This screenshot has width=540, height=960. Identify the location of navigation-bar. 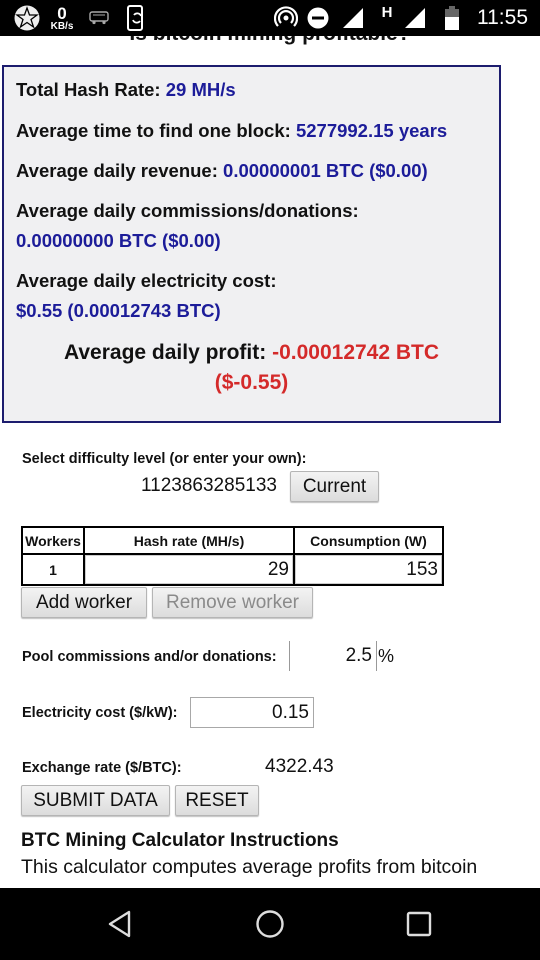
(270, 924).